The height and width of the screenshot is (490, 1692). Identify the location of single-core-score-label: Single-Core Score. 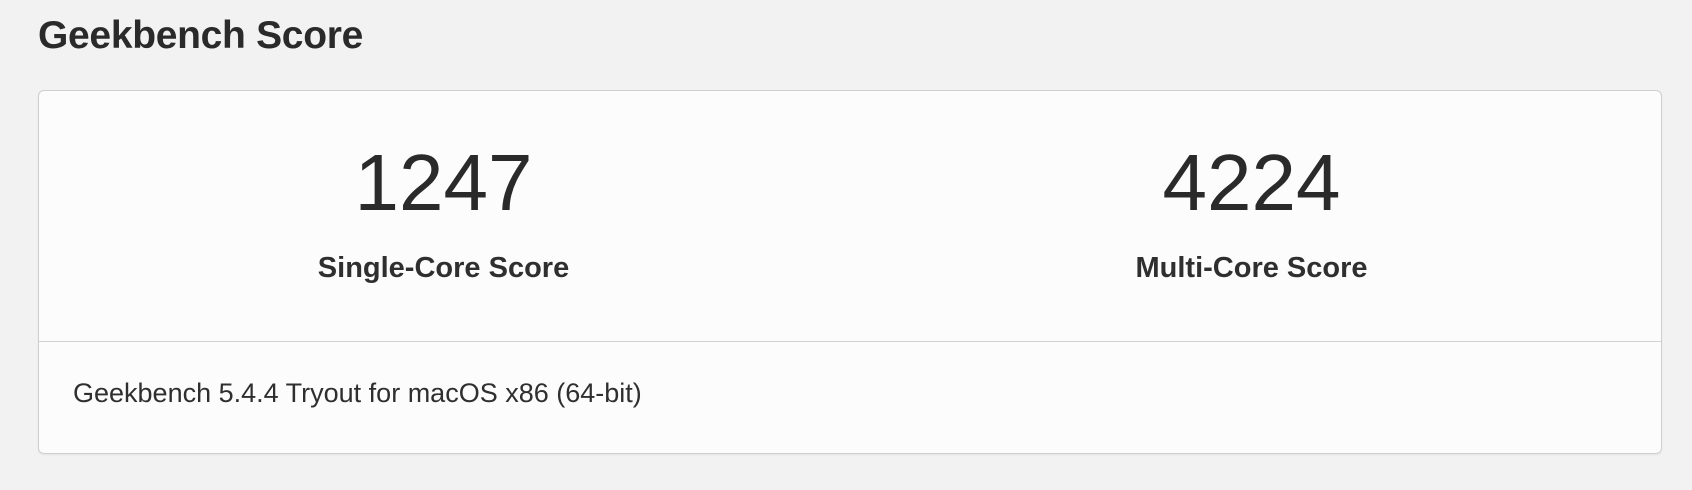
(443, 268).